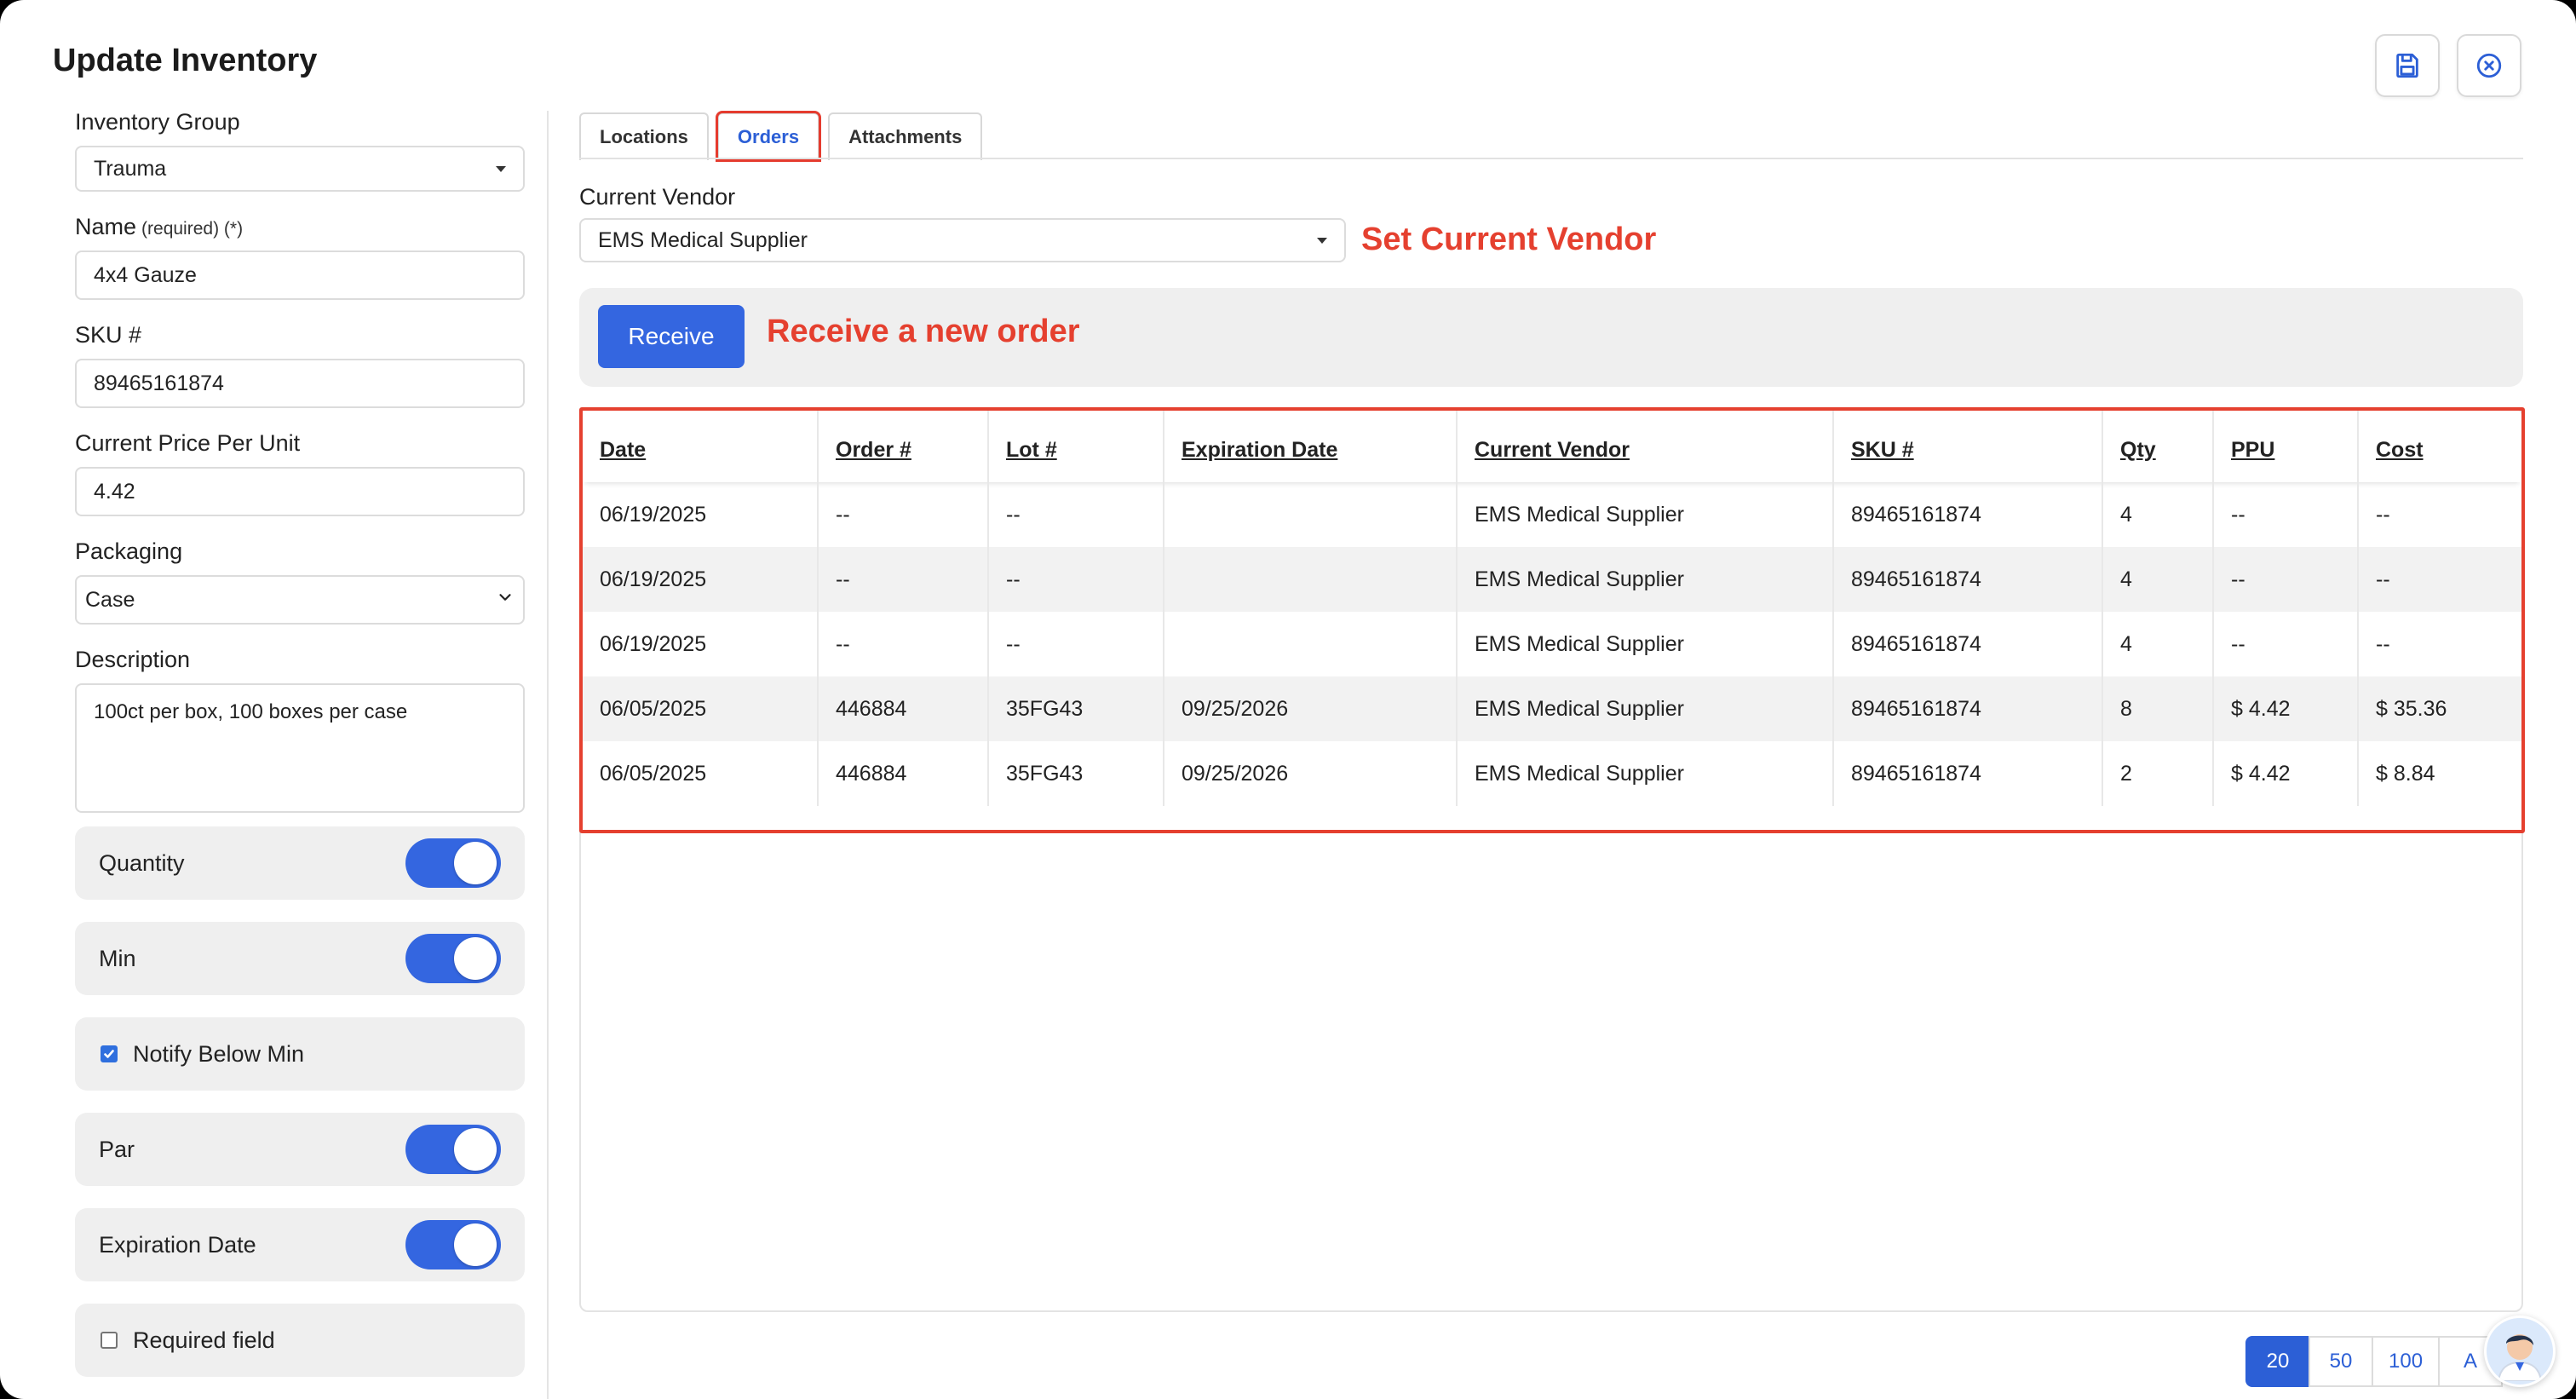 The width and height of the screenshot is (2576, 1399). What do you see at coordinates (300, 169) in the screenshot?
I see `inventory-group-select: Trauma` at bounding box center [300, 169].